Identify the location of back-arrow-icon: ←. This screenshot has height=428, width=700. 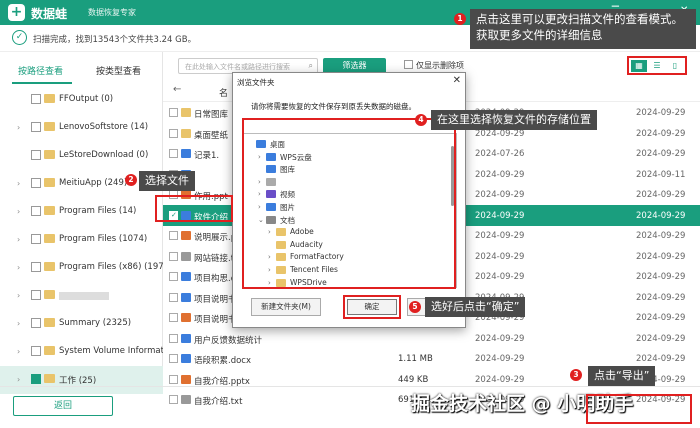
(177, 89).